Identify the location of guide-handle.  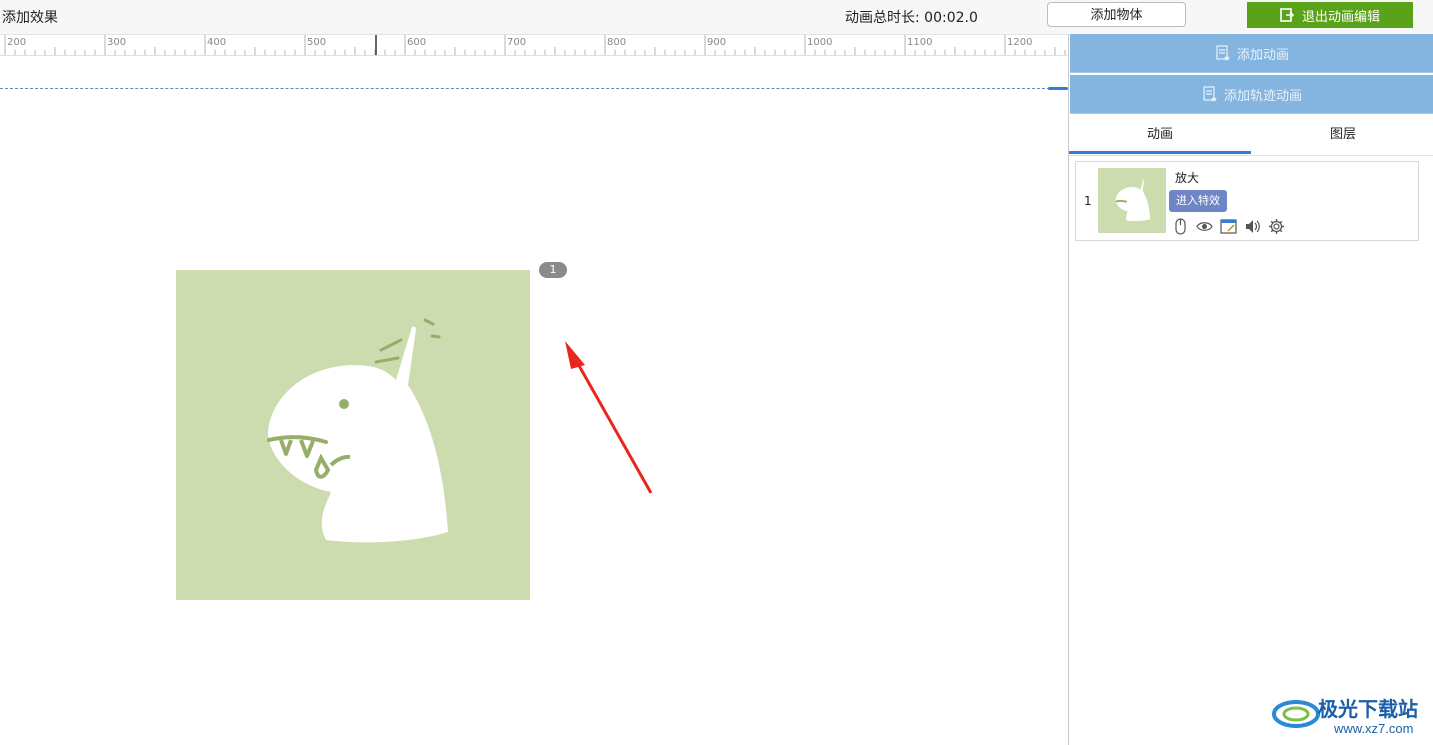
(1058, 88).